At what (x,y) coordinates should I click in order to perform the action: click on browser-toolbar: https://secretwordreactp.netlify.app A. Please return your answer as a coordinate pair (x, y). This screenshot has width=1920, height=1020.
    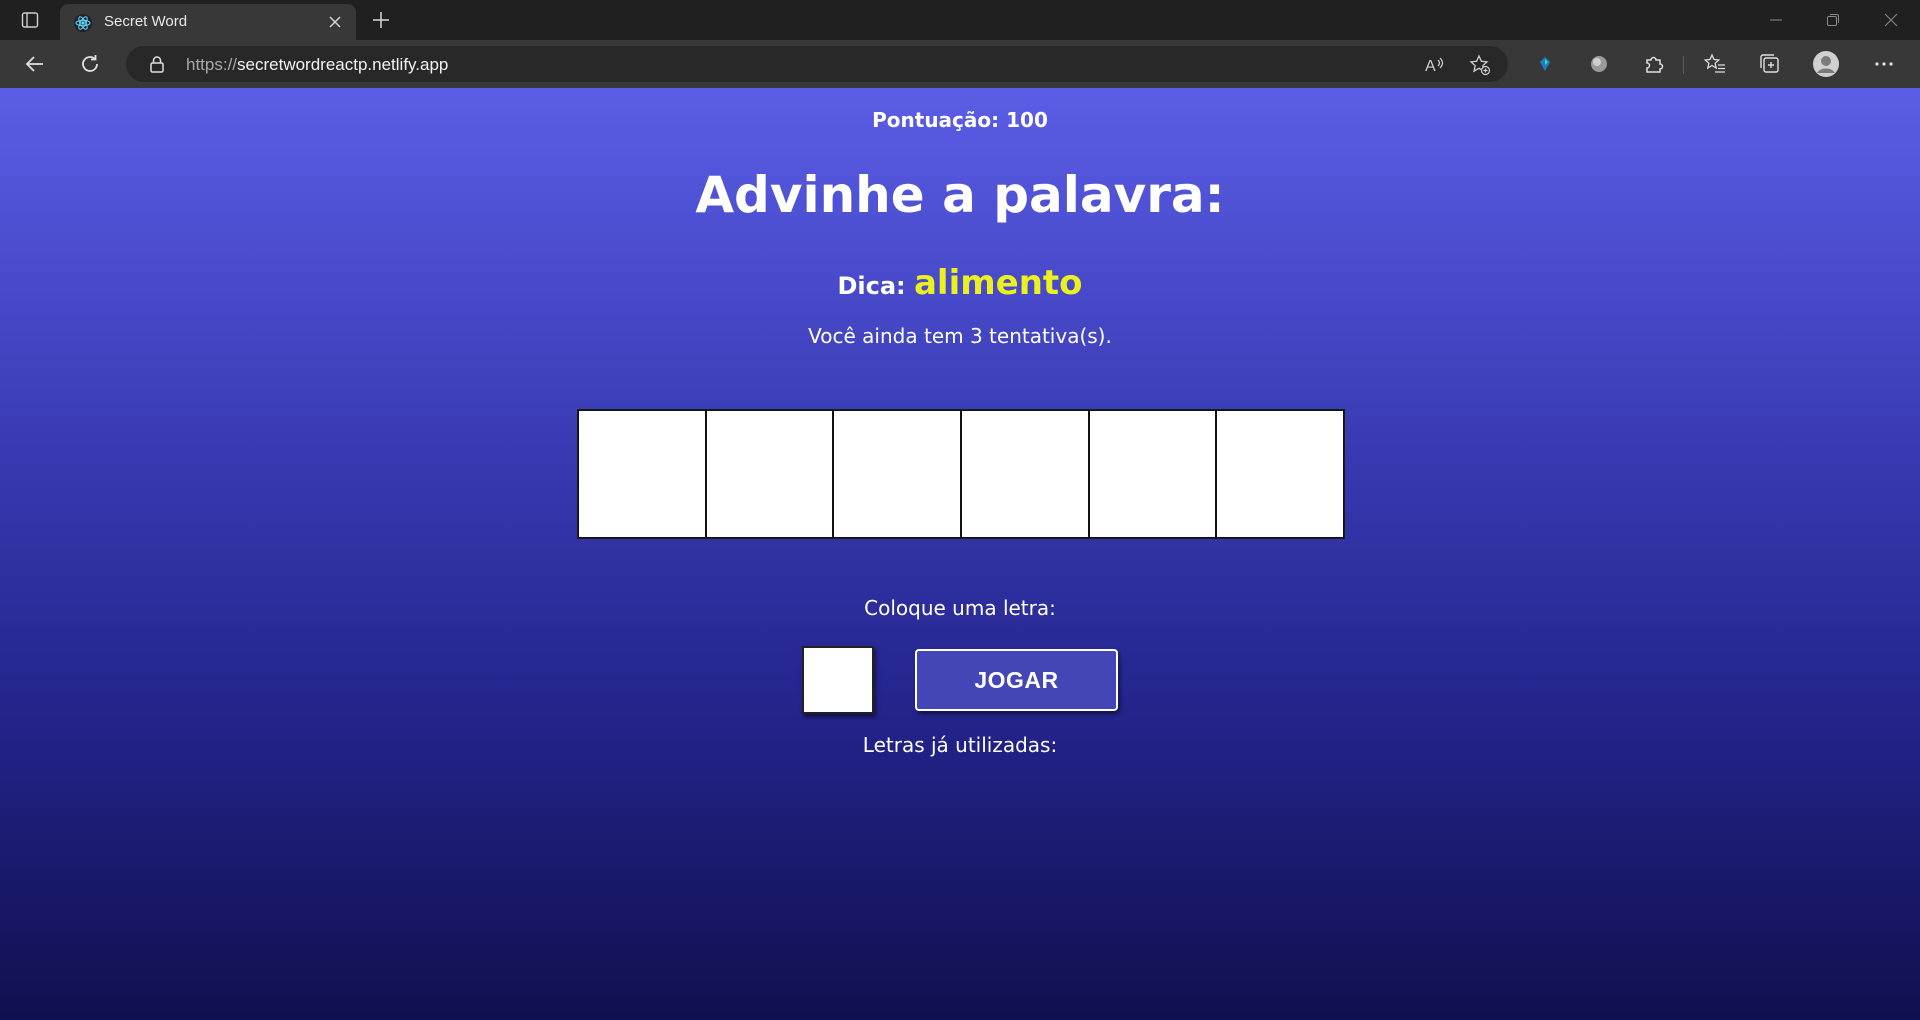
    Looking at the image, I should click on (960, 64).